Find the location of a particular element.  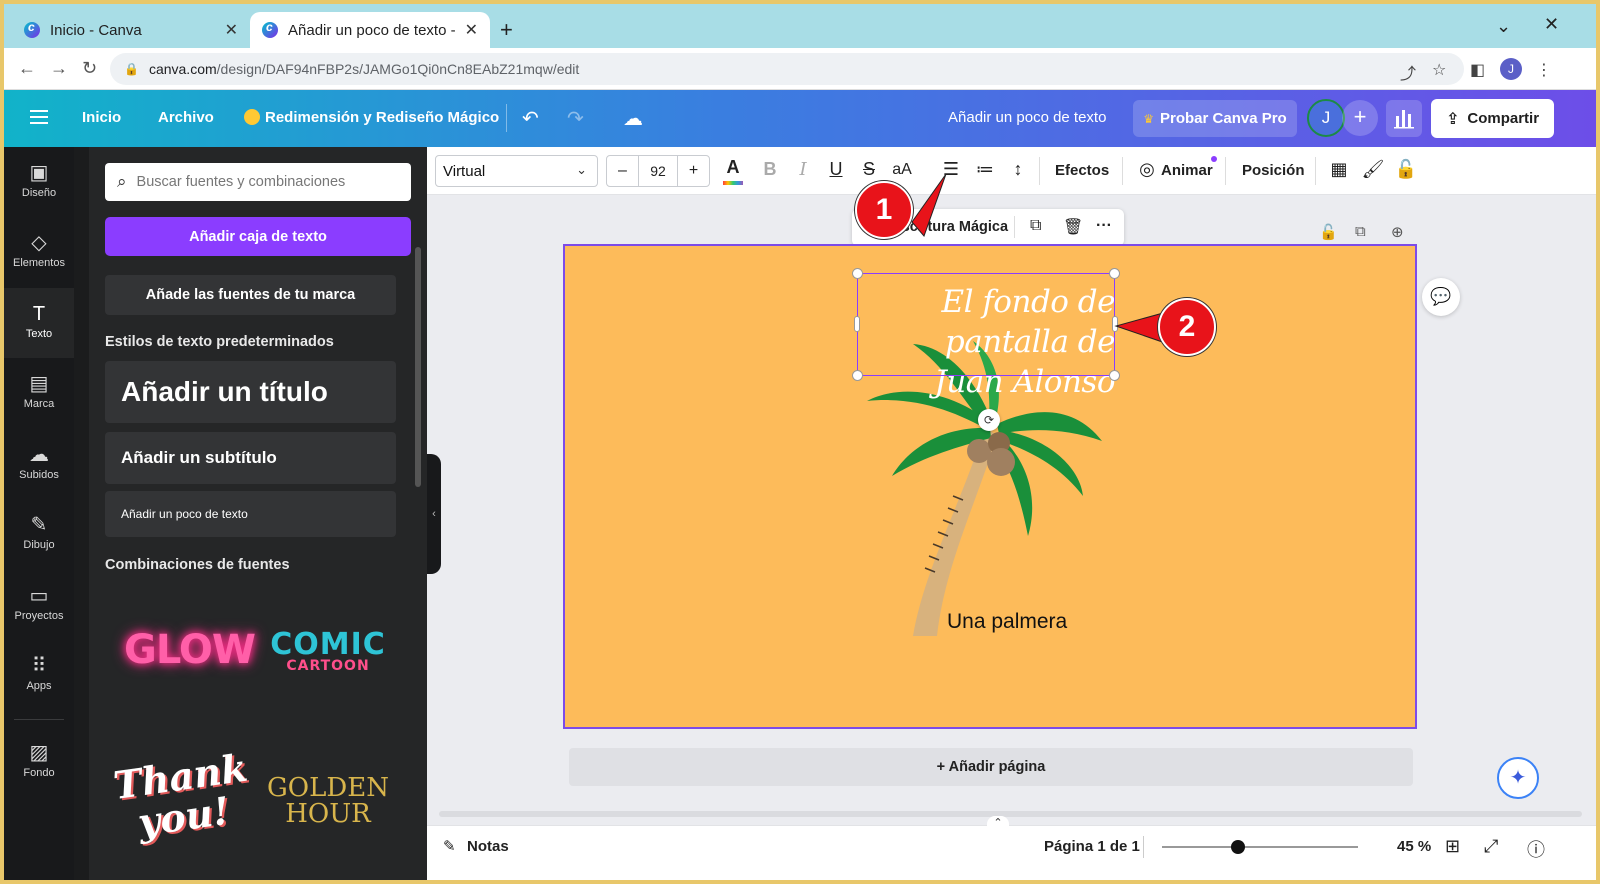

resize-handle-tr is located at coordinates (1114, 273).